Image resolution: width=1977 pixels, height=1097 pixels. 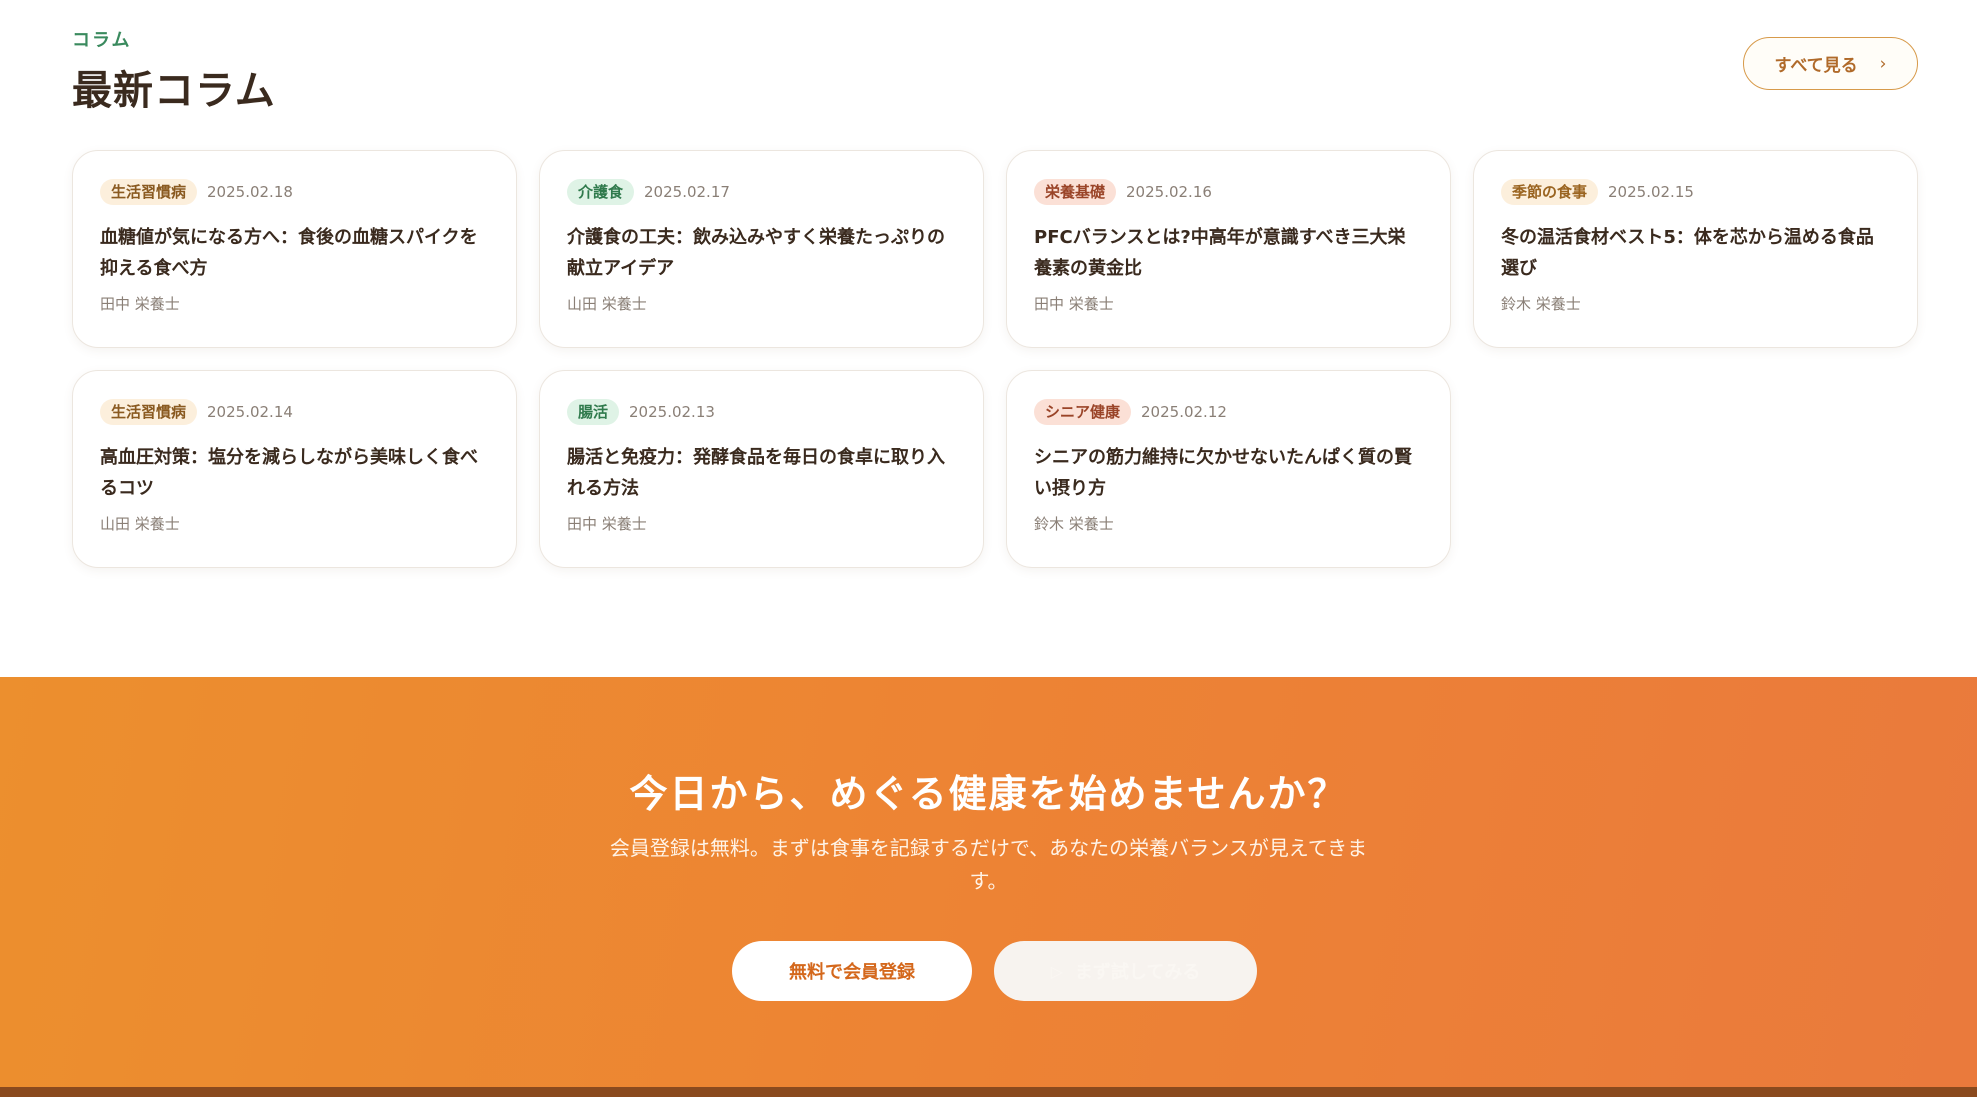 I want to click on column-title: PFCバランスとは?中高年が意識すべき三大栄養素の黄金比, so click(x=1220, y=253).